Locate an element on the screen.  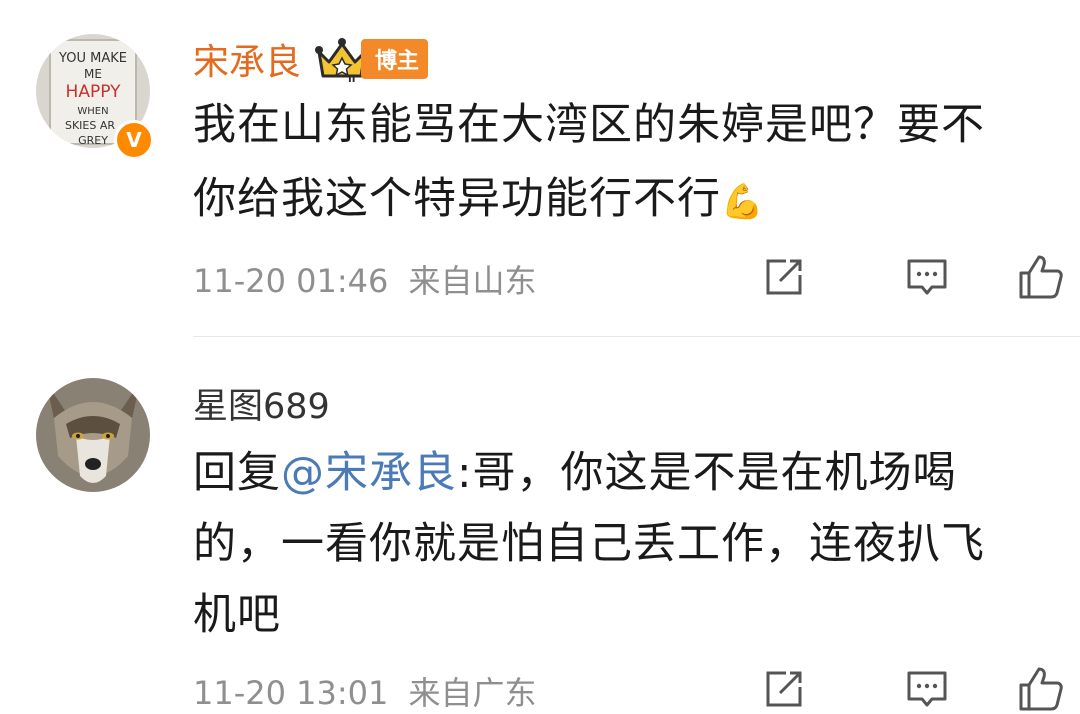
avatar is located at coordinates (93, 435).